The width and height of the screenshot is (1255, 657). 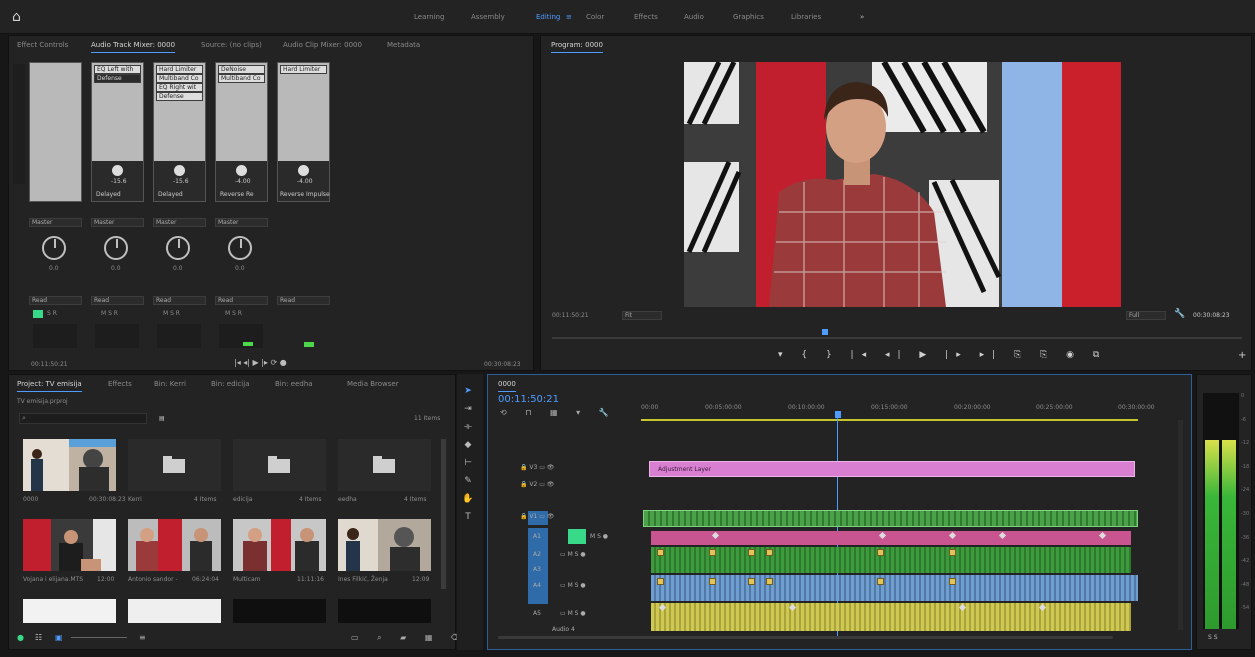 I want to click on audio-clip-a4, so click(x=891, y=617).